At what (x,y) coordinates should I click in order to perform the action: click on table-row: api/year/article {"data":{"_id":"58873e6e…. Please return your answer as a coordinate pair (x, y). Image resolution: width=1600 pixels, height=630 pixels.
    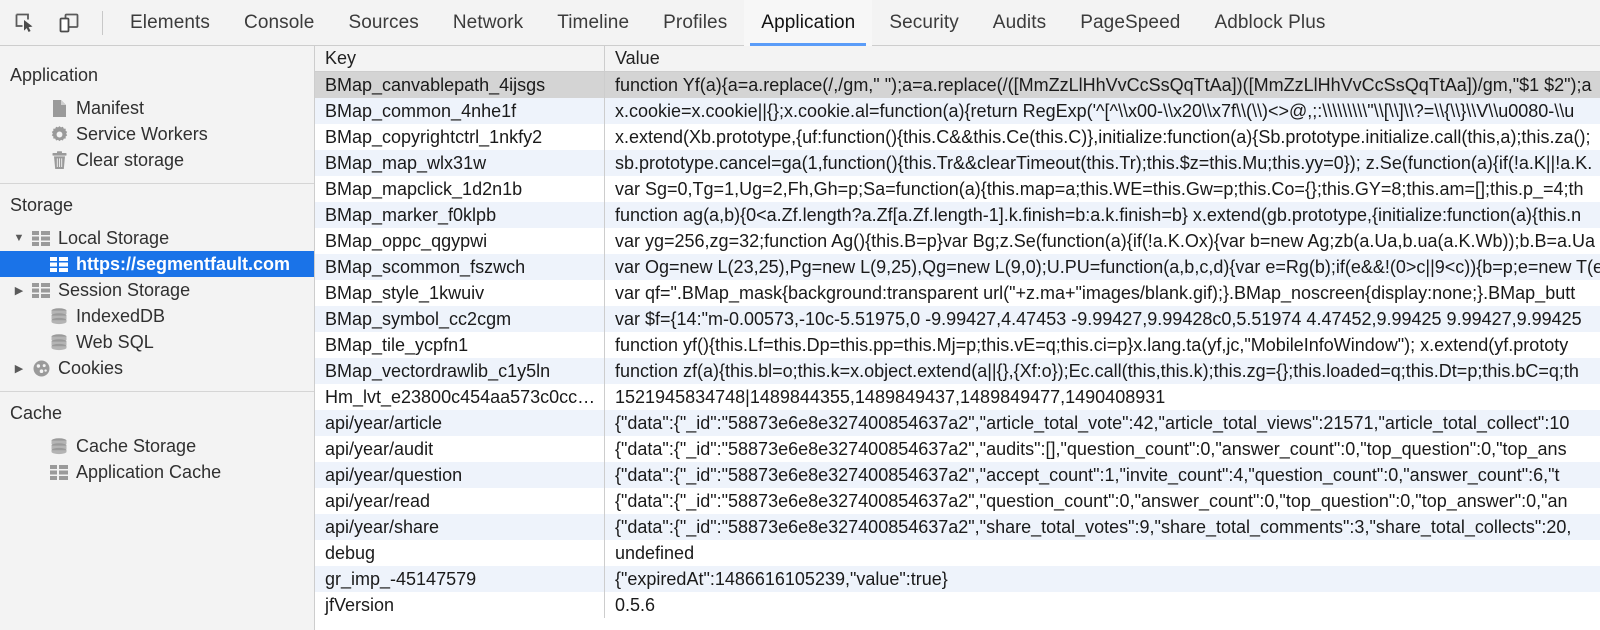
    Looking at the image, I should click on (957, 423).